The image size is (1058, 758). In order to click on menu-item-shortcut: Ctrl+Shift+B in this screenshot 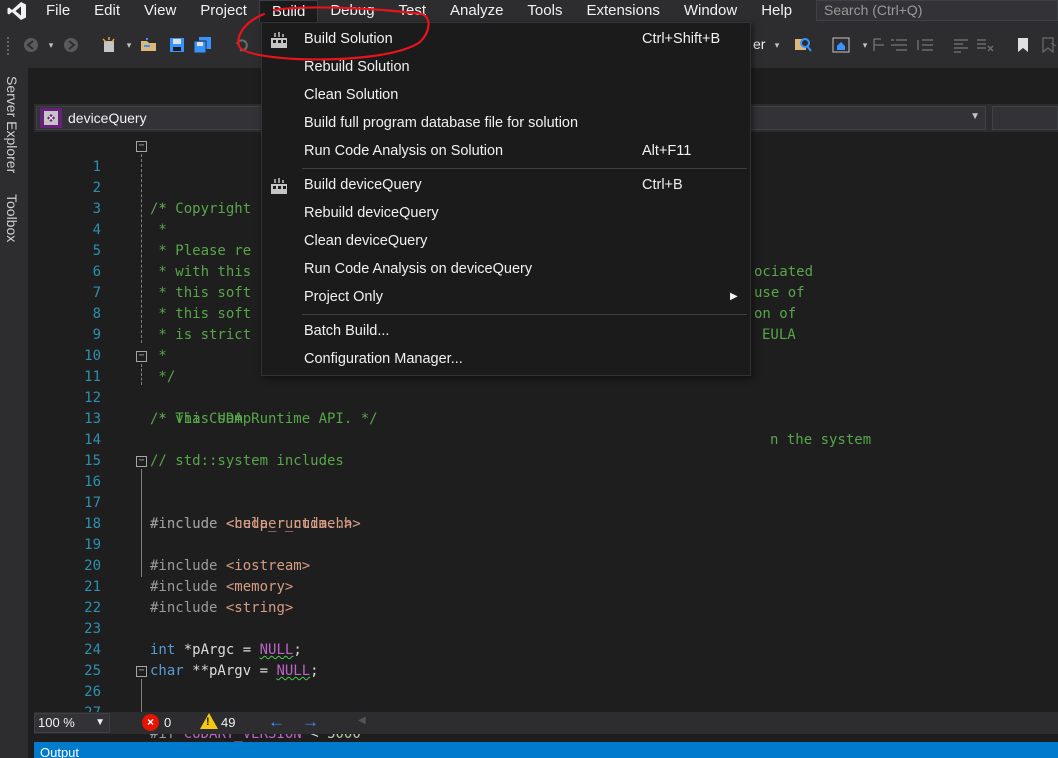, I will do `click(681, 39)`.